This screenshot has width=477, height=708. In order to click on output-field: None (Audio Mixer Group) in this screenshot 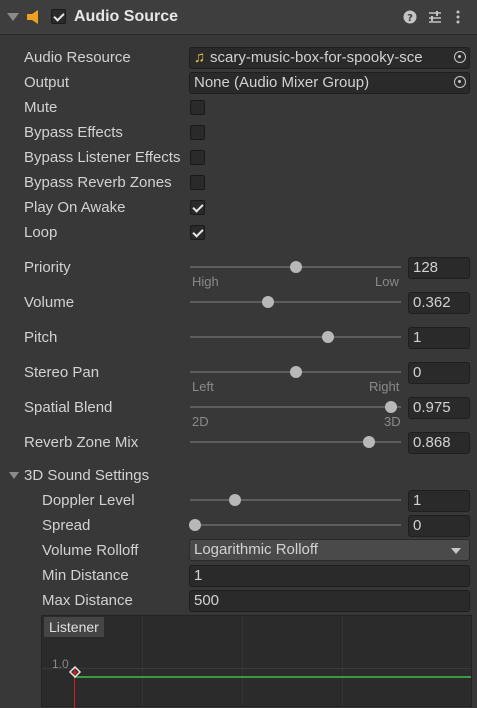, I will do `click(329, 83)`.